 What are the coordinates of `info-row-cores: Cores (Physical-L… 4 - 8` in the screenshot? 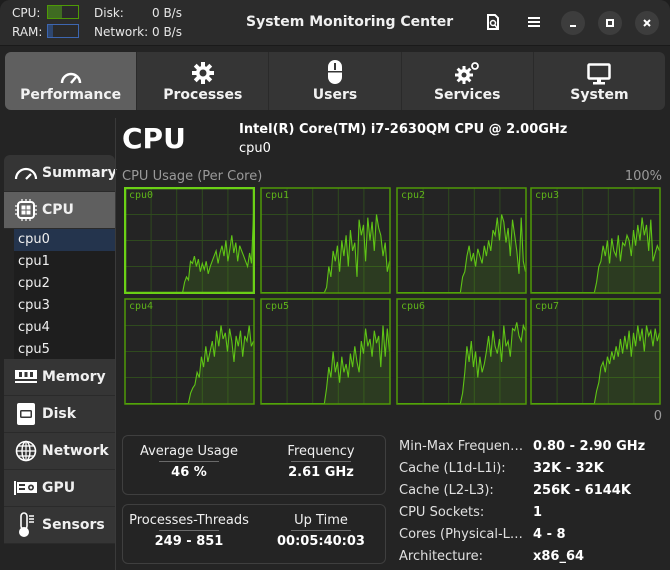 It's located at (522, 534).